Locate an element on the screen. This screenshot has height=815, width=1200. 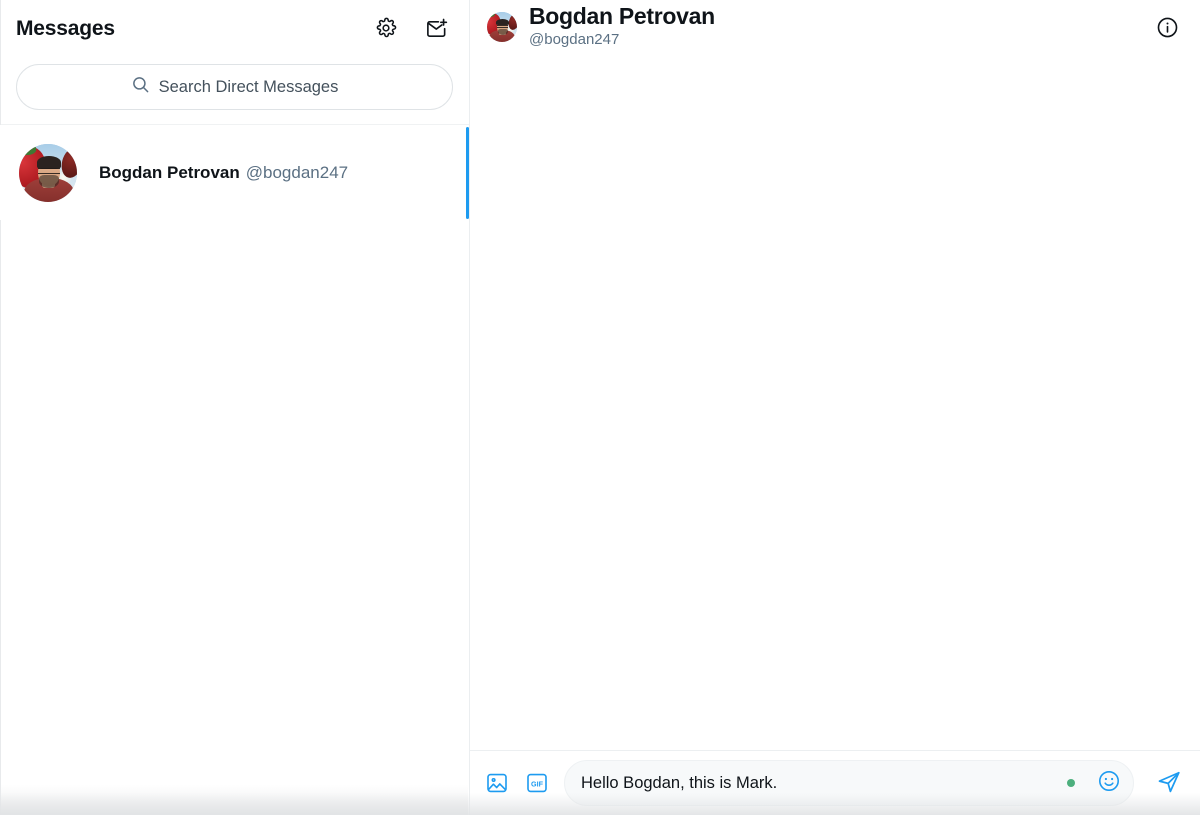
conversation-list-item: Bogdan Petrovan @bogdan247 is located at coordinates (234, 172).